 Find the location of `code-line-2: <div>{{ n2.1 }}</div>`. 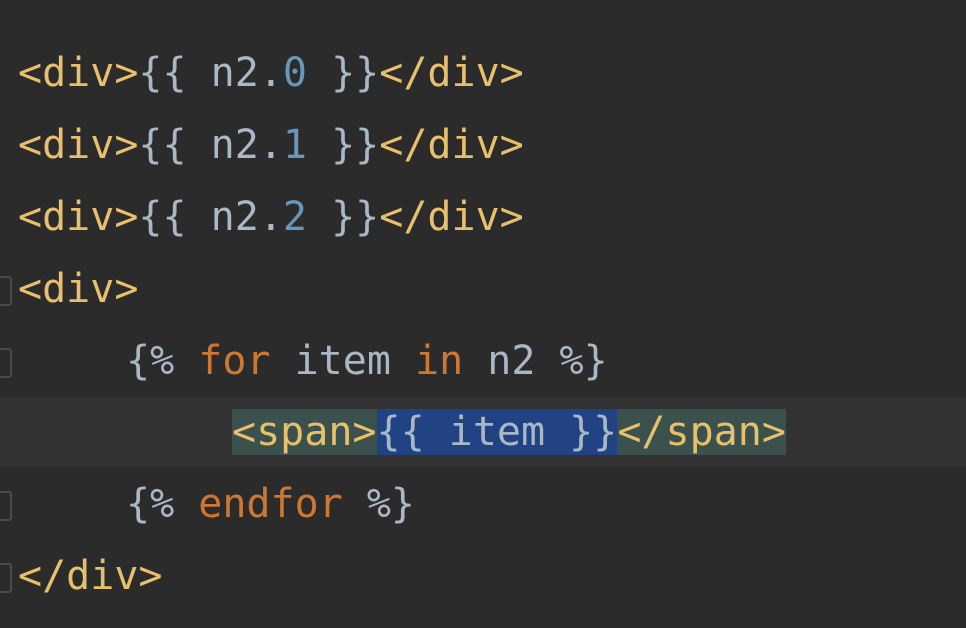

code-line-2: <div>{{ n2.1 }}</div> is located at coordinates (271, 145).